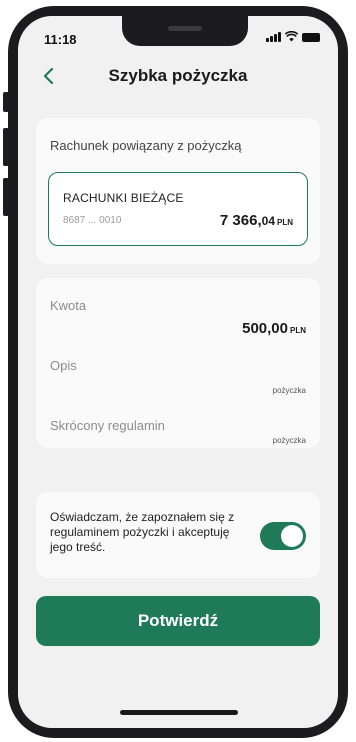 This screenshot has width=356, height=742. Describe the element at coordinates (146, 145) in the screenshot. I see `account-section-label: Rachunek powiązany z pożyczką` at that location.